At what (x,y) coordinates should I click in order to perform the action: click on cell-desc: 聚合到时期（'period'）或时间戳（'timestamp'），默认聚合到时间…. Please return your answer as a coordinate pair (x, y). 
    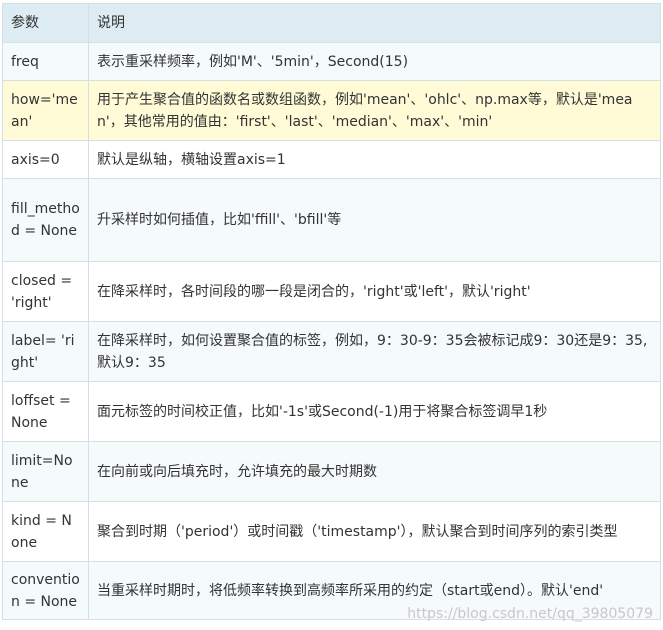
    Looking at the image, I should click on (374, 531).